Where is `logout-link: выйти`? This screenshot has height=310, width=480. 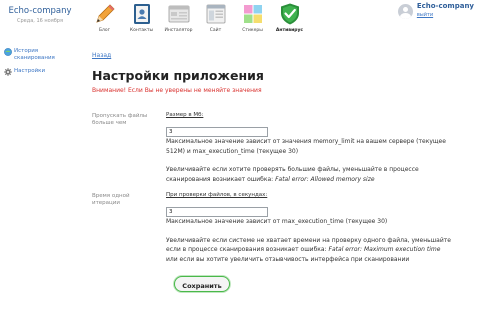 logout-link: выйти is located at coordinates (445, 15).